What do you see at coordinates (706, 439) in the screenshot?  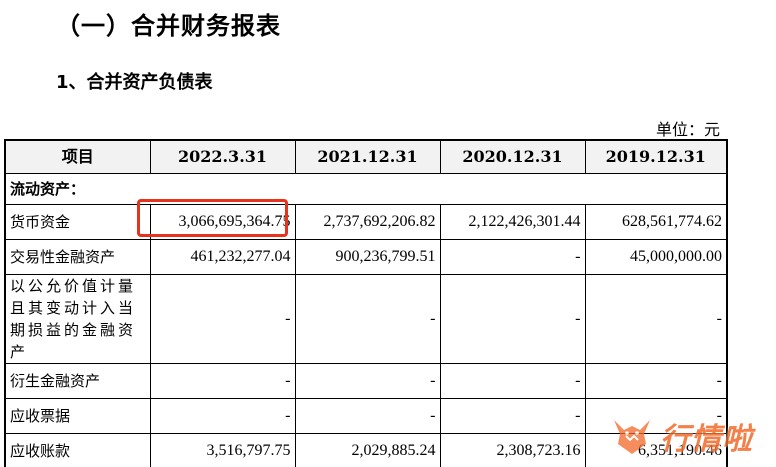 I see `watermark-text: 行情啦` at bounding box center [706, 439].